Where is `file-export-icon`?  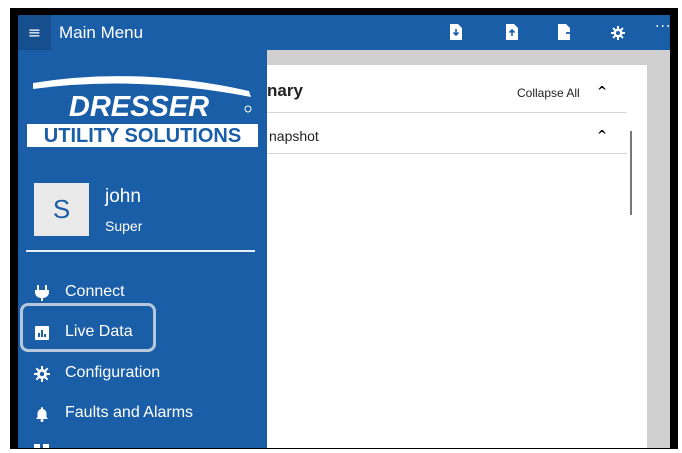 file-export-icon is located at coordinates (565, 32).